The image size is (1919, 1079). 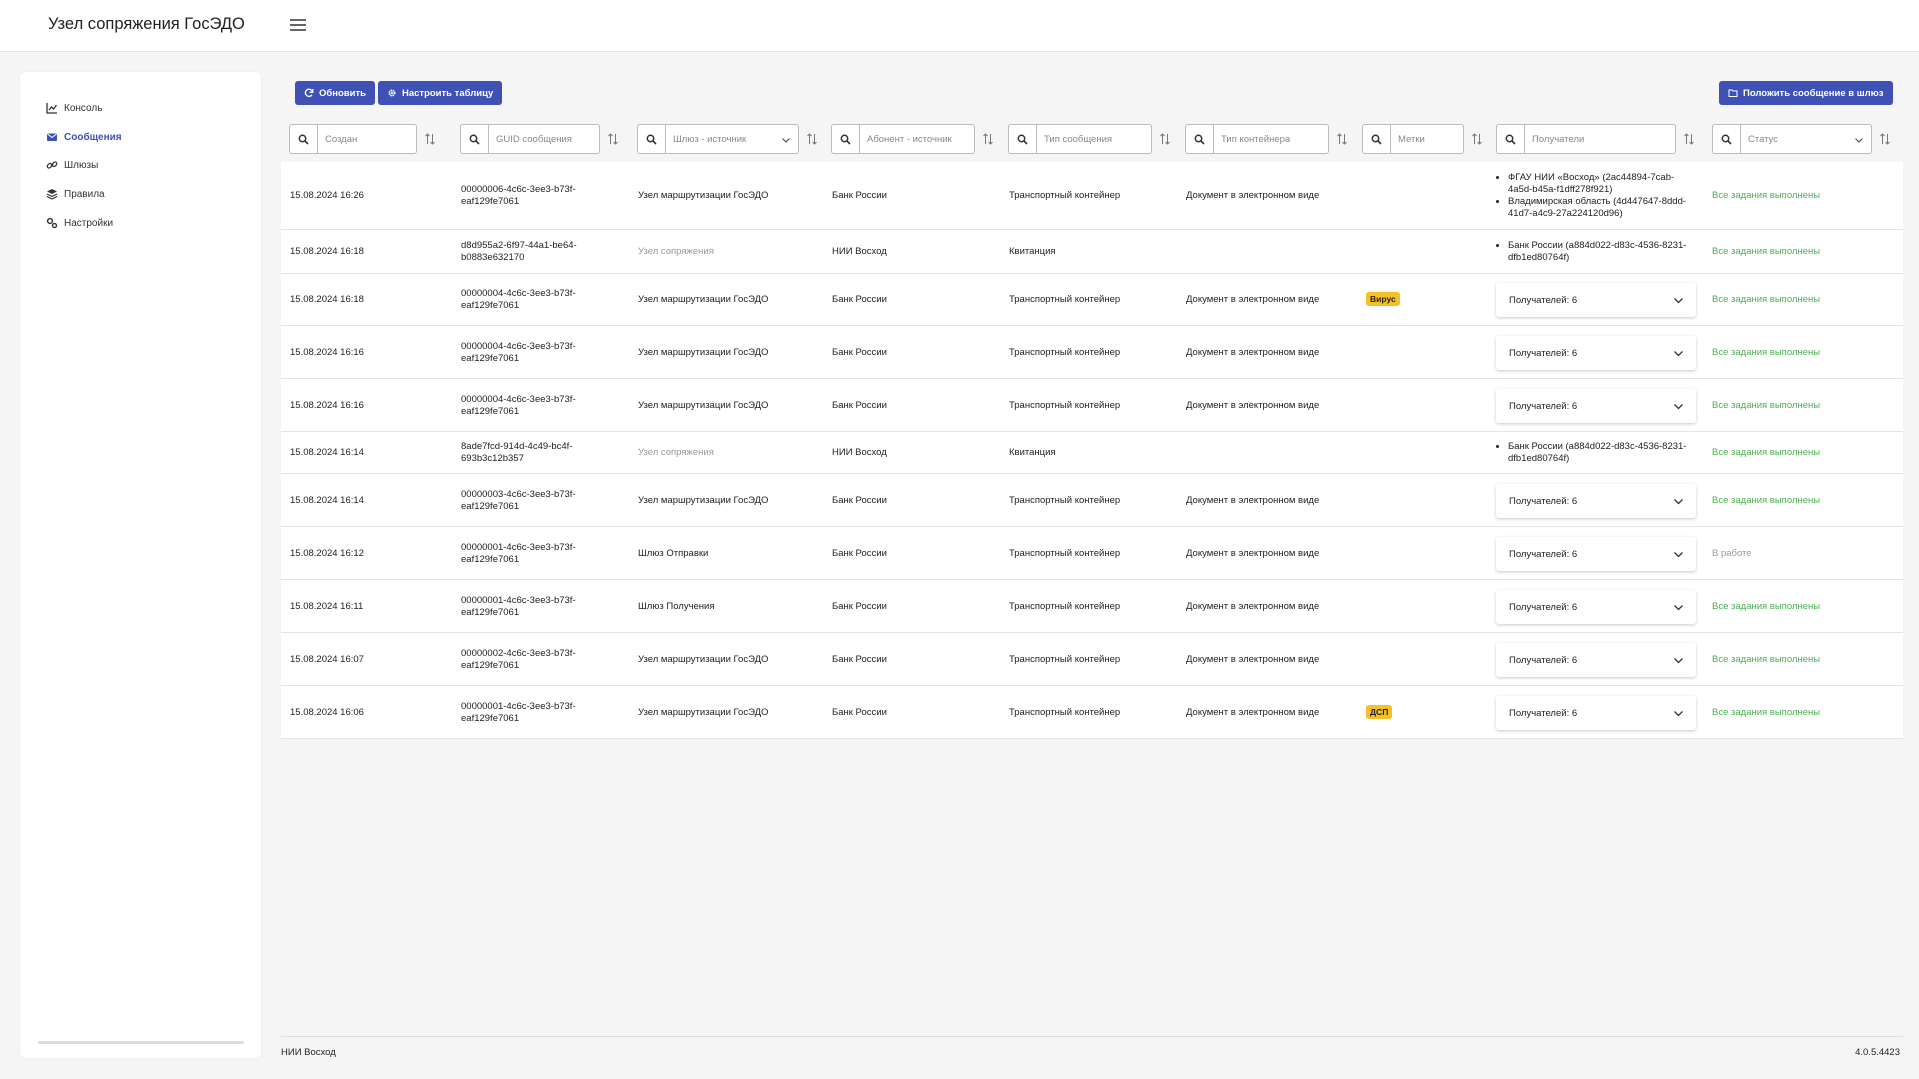 What do you see at coordinates (392, 93) in the screenshot?
I see `gear-icon` at bounding box center [392, 93].